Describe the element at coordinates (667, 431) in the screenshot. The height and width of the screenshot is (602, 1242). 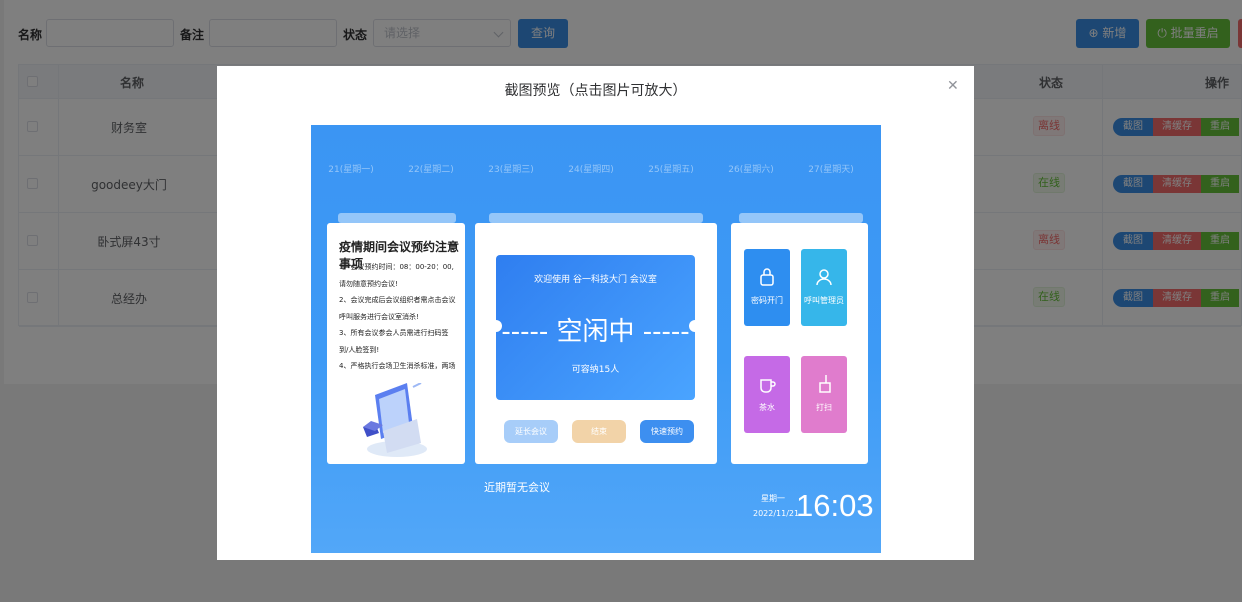
I see `quick-book-button: 快速预约` at that location.